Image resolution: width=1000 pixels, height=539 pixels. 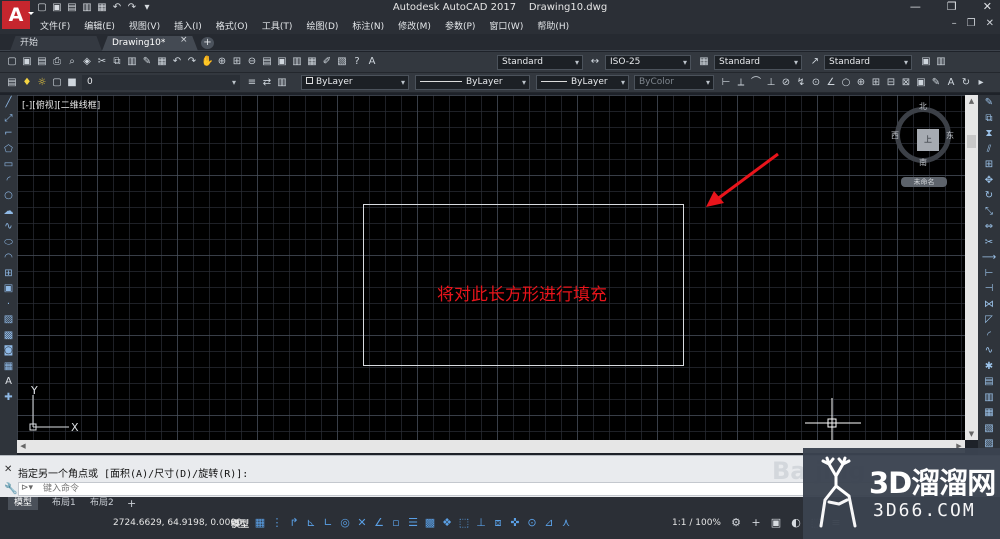 What do you see at coordinates (222, 62) in the screenshot?
I see `zoom-realtime-icon: ⊕` at bounding box center [222, 62].